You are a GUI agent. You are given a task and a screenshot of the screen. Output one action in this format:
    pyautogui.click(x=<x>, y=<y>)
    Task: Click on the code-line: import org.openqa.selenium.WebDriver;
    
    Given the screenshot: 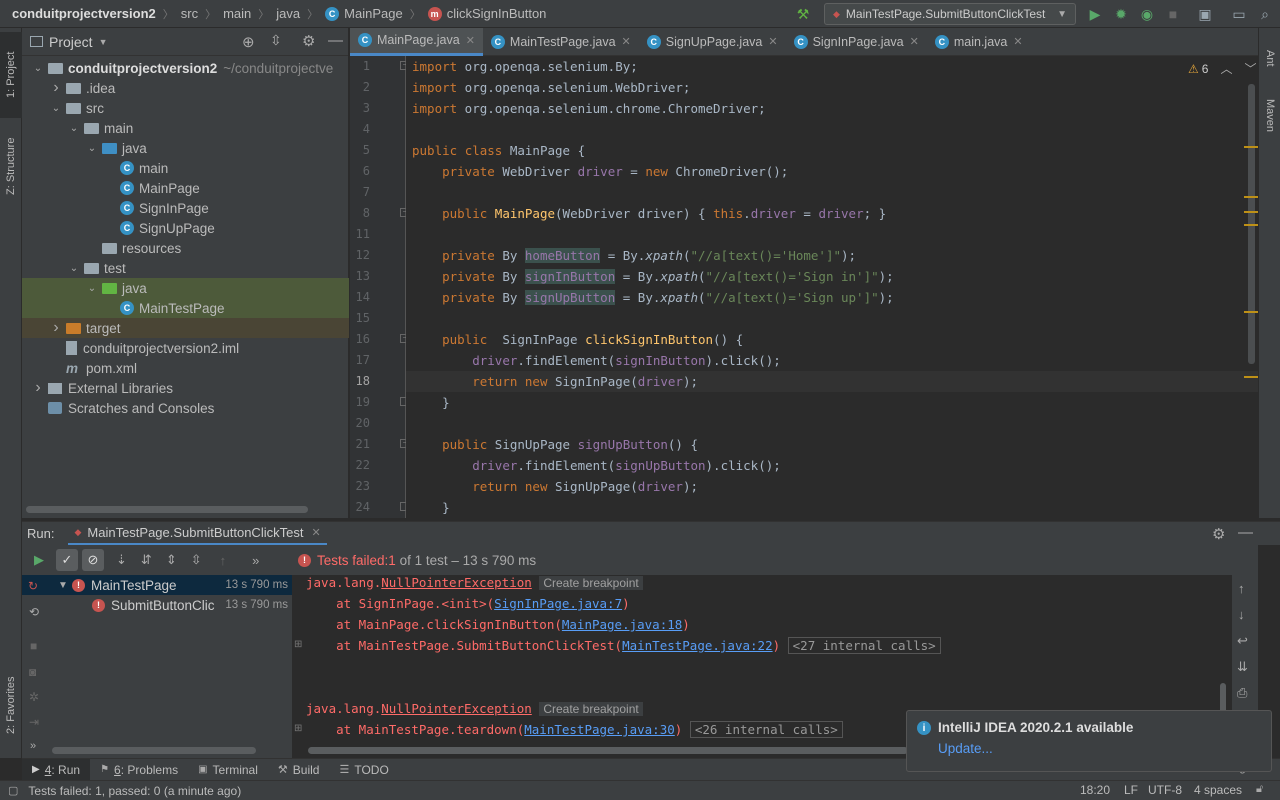 What is the action you would take?
    pyautogui.click(x=551, y=87)
    